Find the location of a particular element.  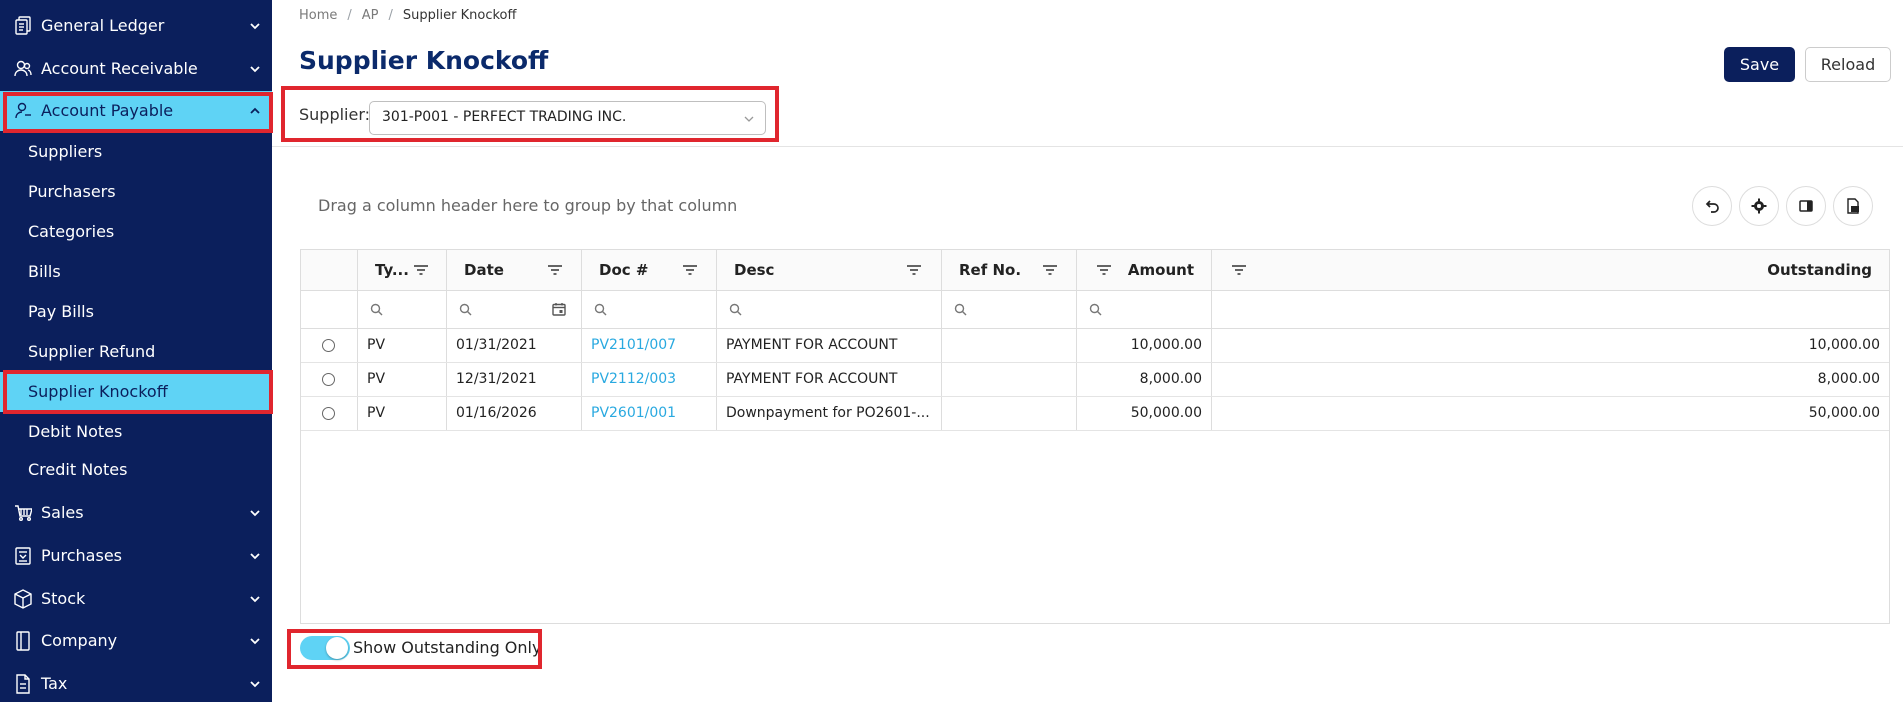

sidebar-item-supplier-refund: Supplier Refund is located at coordinates (136, 352).